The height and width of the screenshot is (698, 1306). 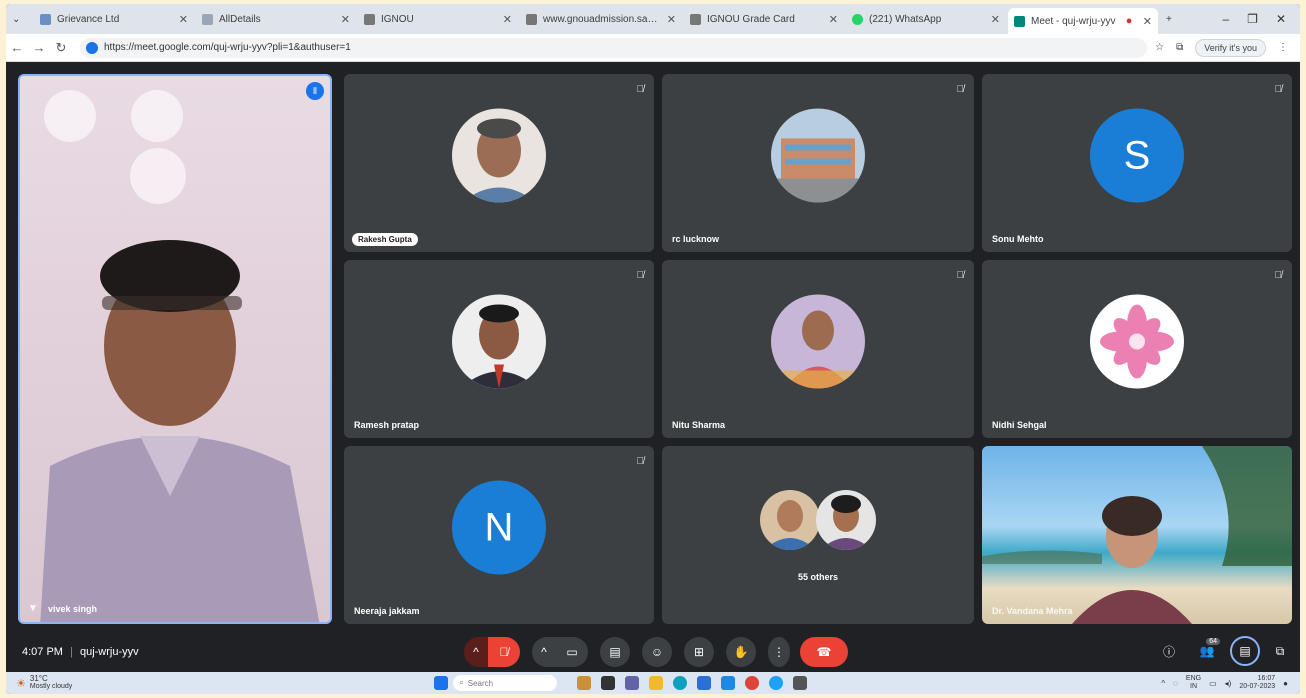 What do you see at coordinates (1213, 641) in the screenshot?
I see `participant-count-badge: 64` at bounding box center [1213, 641].